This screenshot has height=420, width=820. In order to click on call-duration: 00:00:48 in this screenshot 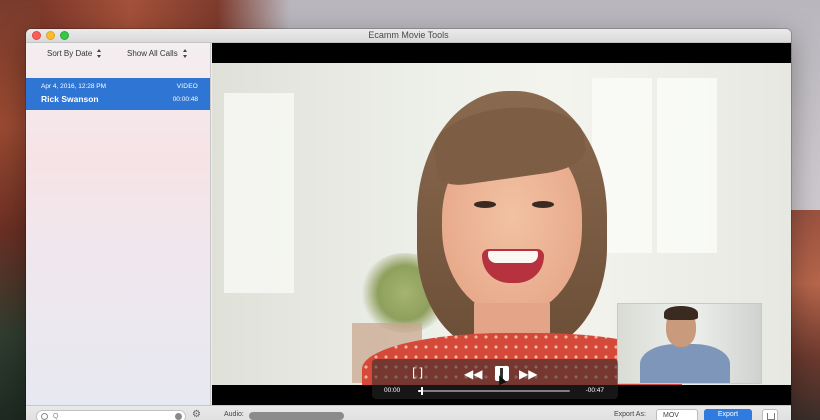, I will do `click(185, 99)`.